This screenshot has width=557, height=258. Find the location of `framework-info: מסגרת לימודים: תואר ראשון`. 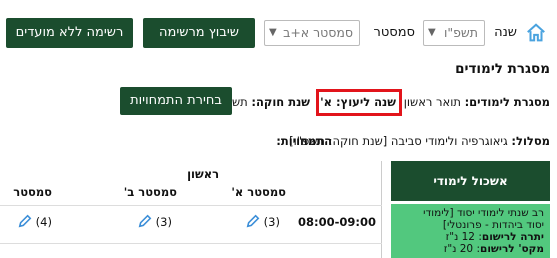

framework-info: מסגרת לימודים: תואר ראשון is located at coordinates (477, 102).